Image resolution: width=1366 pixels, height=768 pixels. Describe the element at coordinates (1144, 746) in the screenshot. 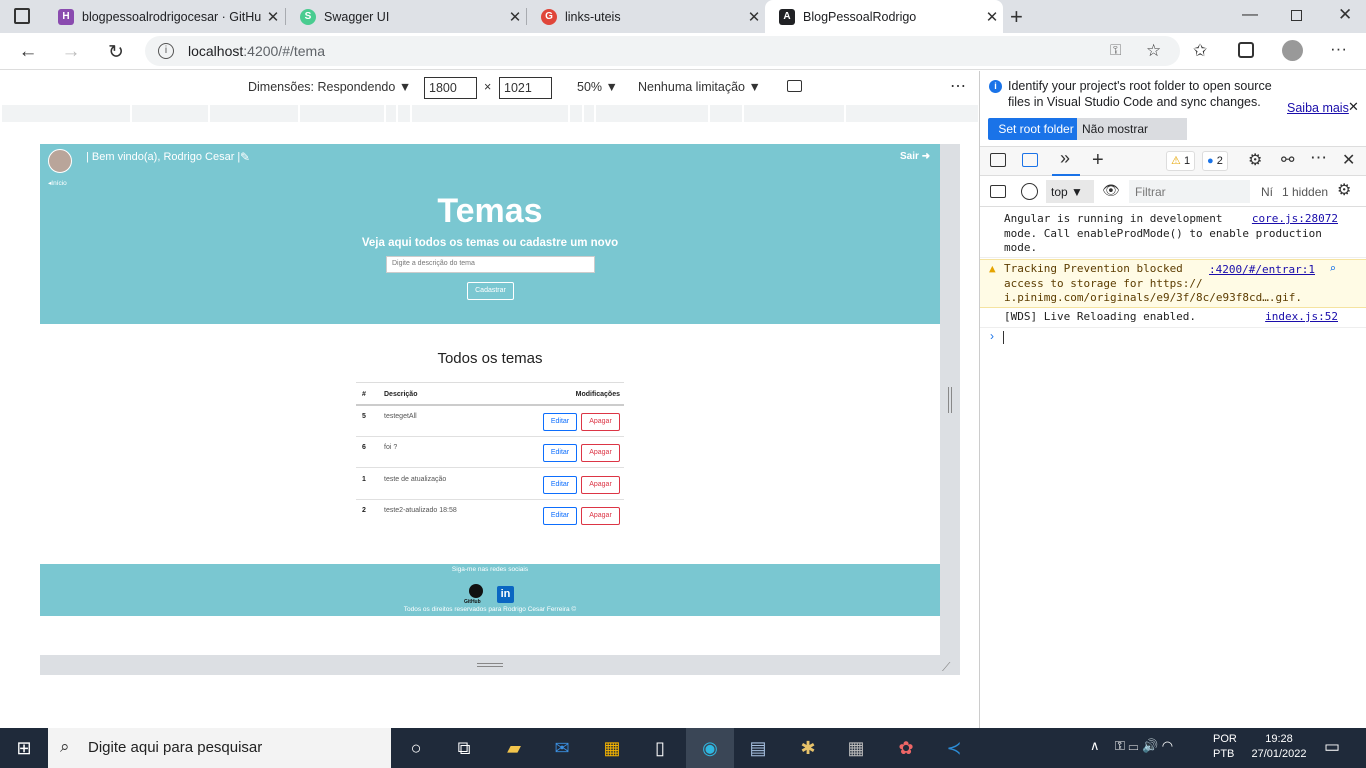

I see `tray-icons: ⚿ ▭ 🔊 ◠` at that location.